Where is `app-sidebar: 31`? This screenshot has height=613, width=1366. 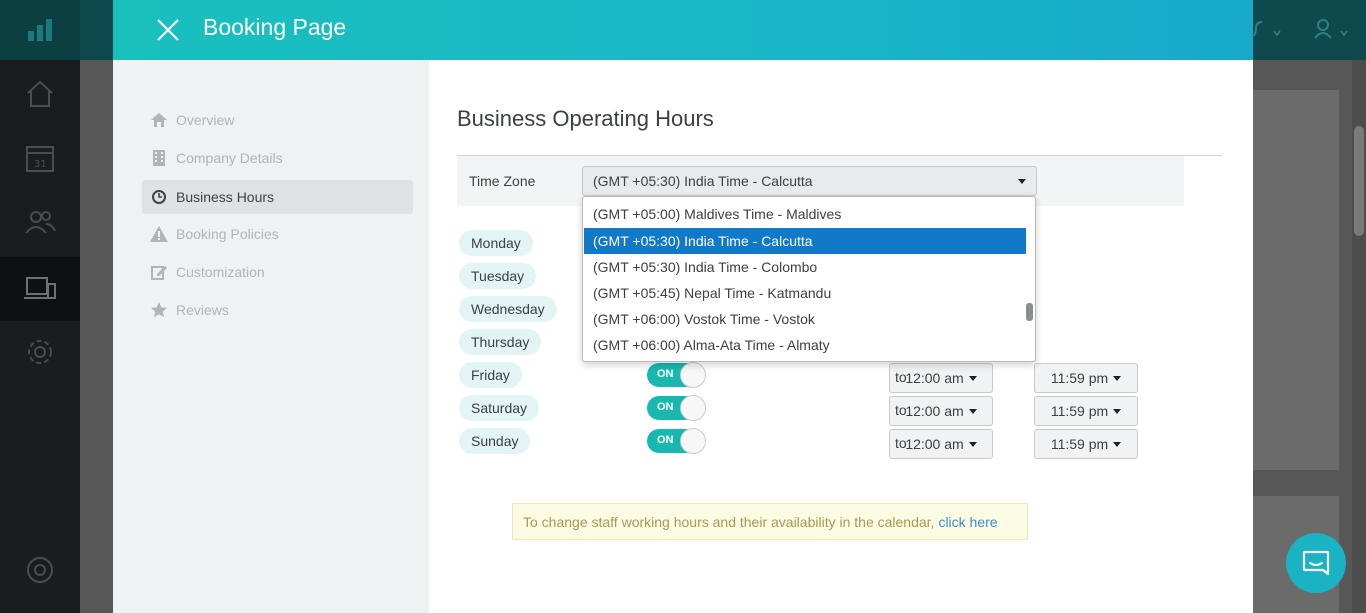
app-sidebar: 31 is located at coordinates (40, 336).